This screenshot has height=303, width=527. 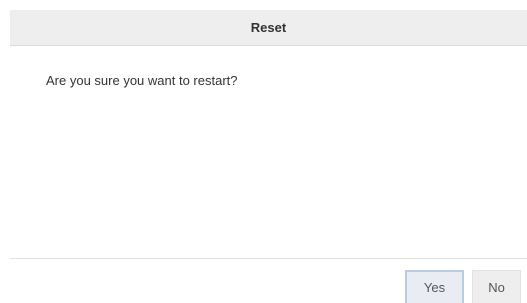 I want to click on yes-button-label: Yes, so click(x=434, y=287).